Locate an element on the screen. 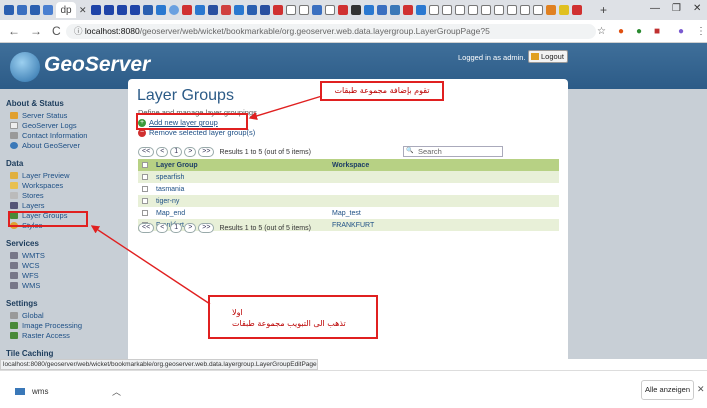 The image size is (707, 408). bookmark-star-icon: ☆ is located at coordinates (601, 31).